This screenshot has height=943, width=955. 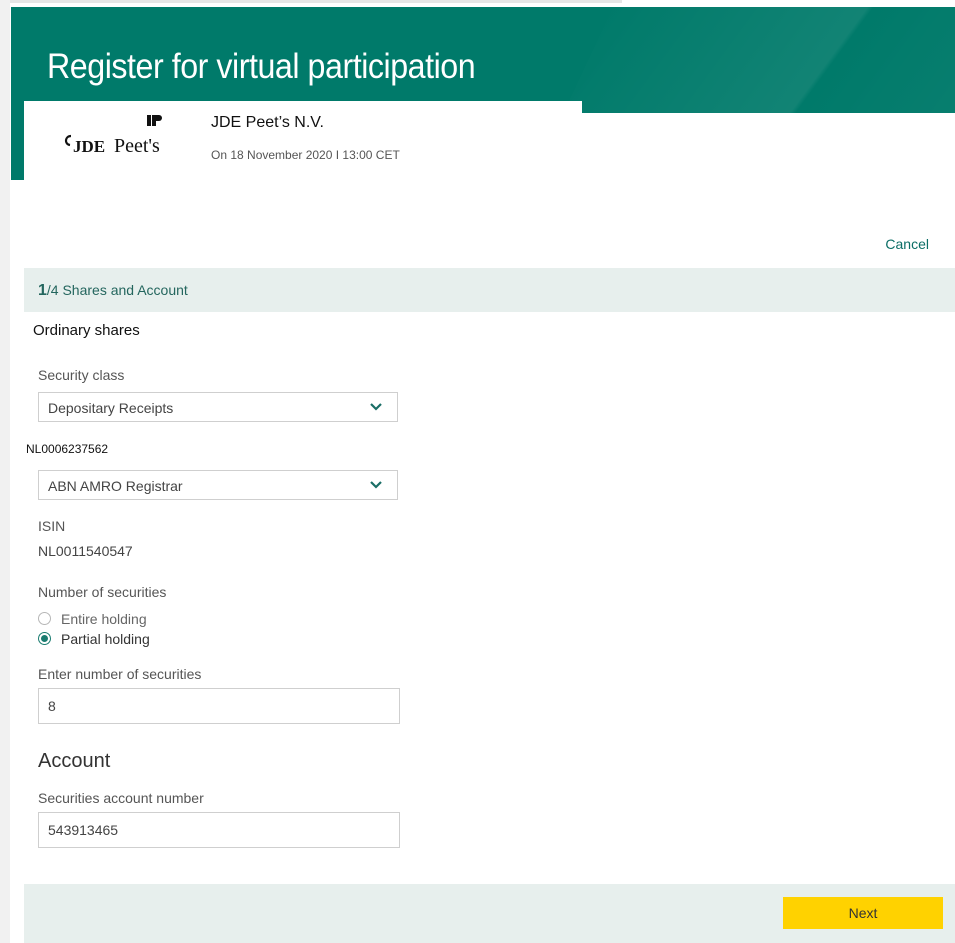 I want to click on account-heading: Account, so click(x=74, y=761).